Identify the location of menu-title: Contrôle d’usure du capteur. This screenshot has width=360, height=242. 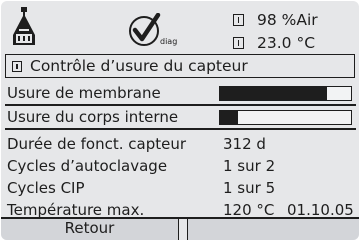
(180, 66).